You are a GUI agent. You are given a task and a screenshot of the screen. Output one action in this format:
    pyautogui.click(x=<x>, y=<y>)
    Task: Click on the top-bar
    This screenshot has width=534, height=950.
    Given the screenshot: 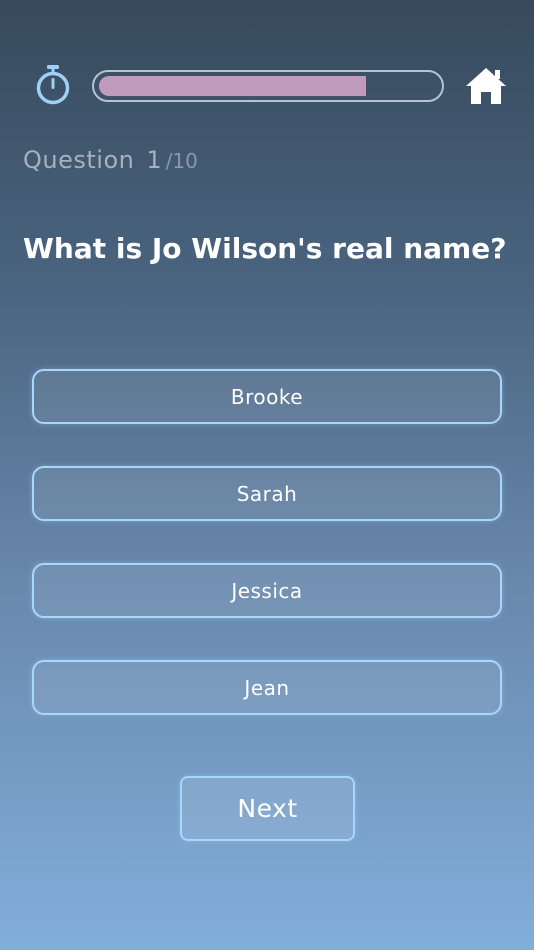 What is the action you would take?
    pyautogui.click(x=267, y=60)
    